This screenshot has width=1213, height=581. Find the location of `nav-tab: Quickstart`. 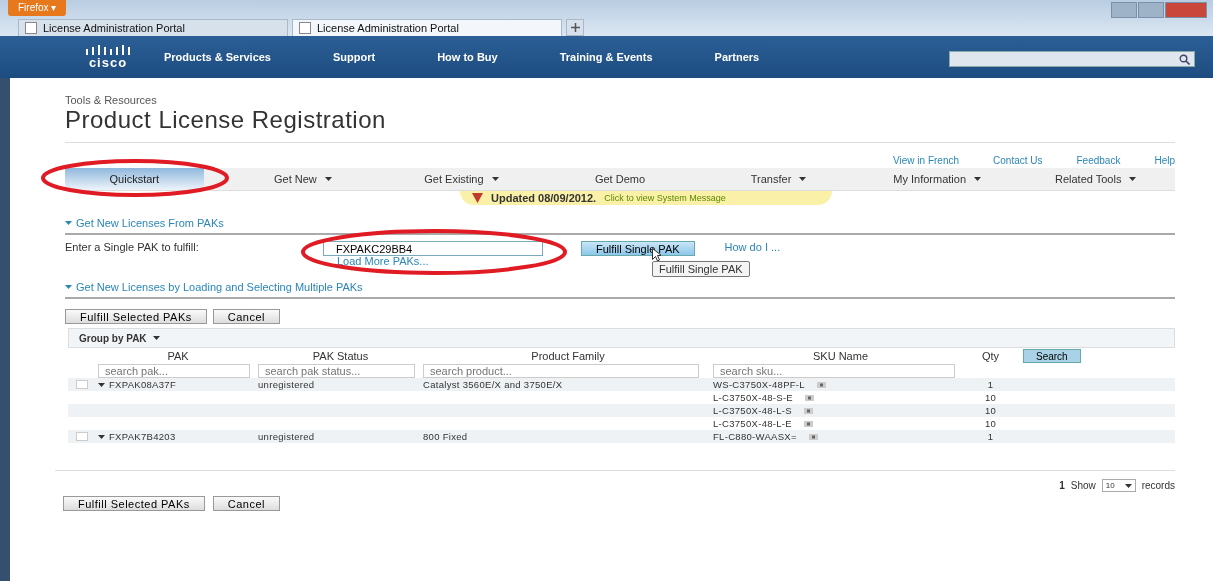

nav-tab: Quickstart is located at coordinates (134, 179).